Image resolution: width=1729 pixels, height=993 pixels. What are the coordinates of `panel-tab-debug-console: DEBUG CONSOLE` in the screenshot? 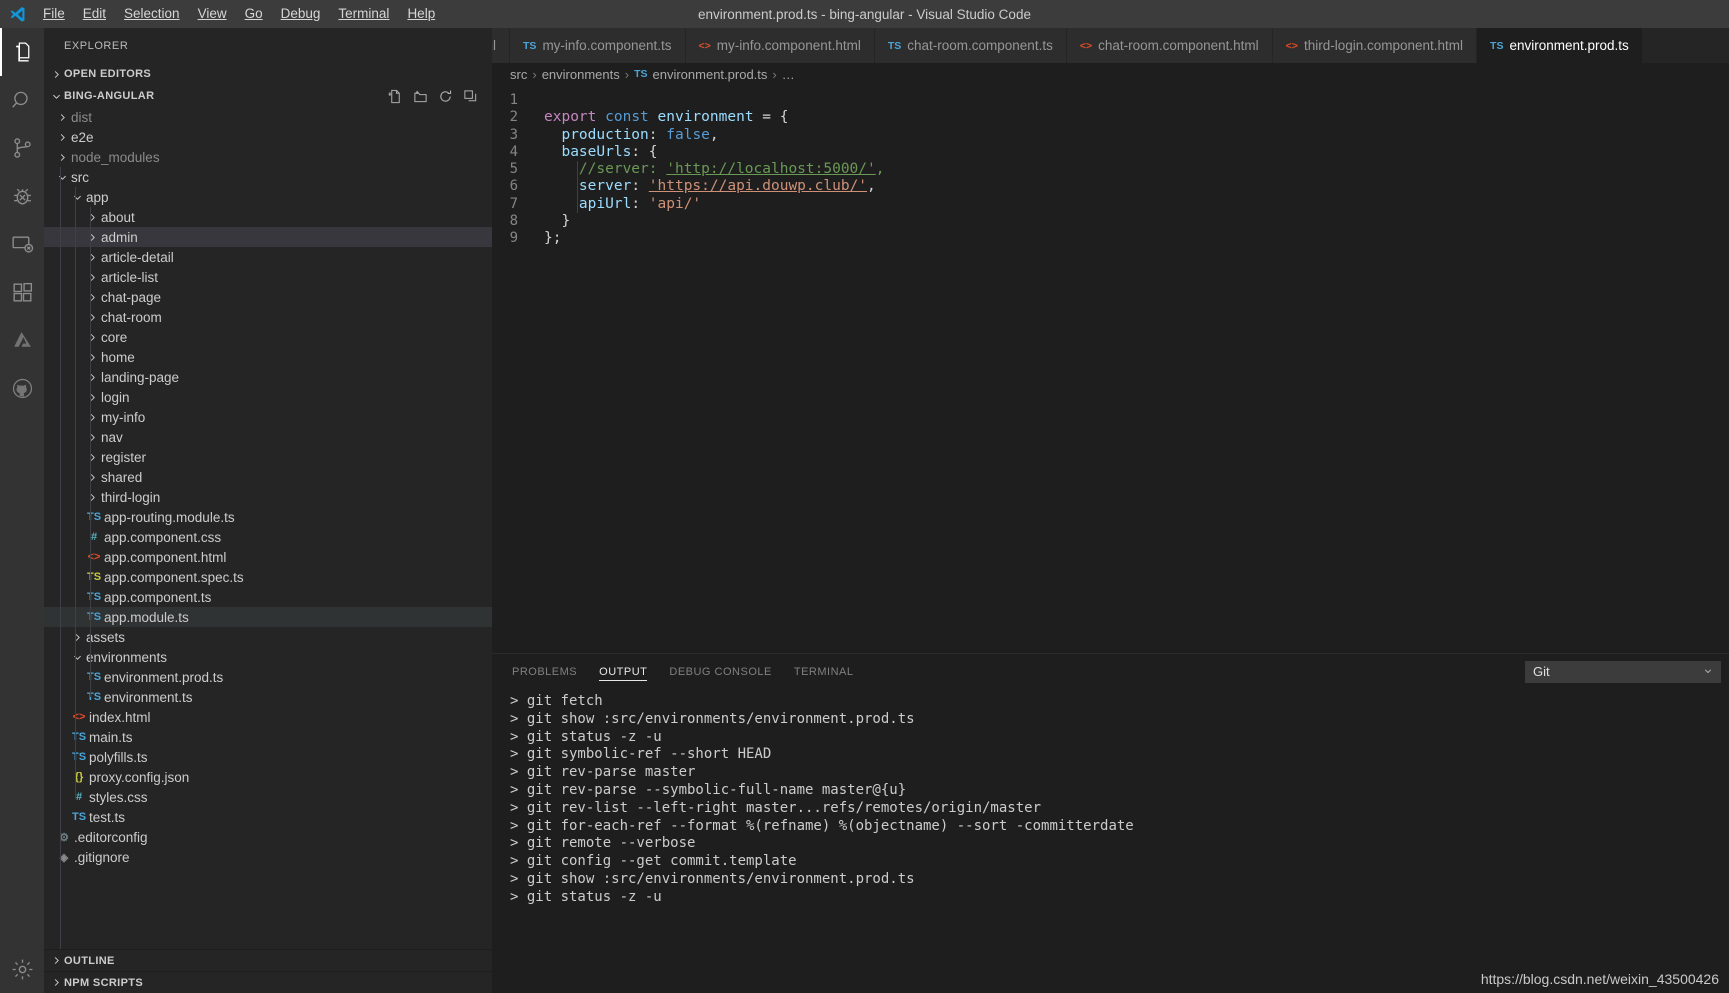 It's located at (720, 671).